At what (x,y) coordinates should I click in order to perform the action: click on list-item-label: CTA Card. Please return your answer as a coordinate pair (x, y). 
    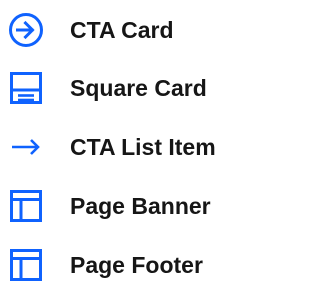
    Looking at the image, I should click on (122, 30).